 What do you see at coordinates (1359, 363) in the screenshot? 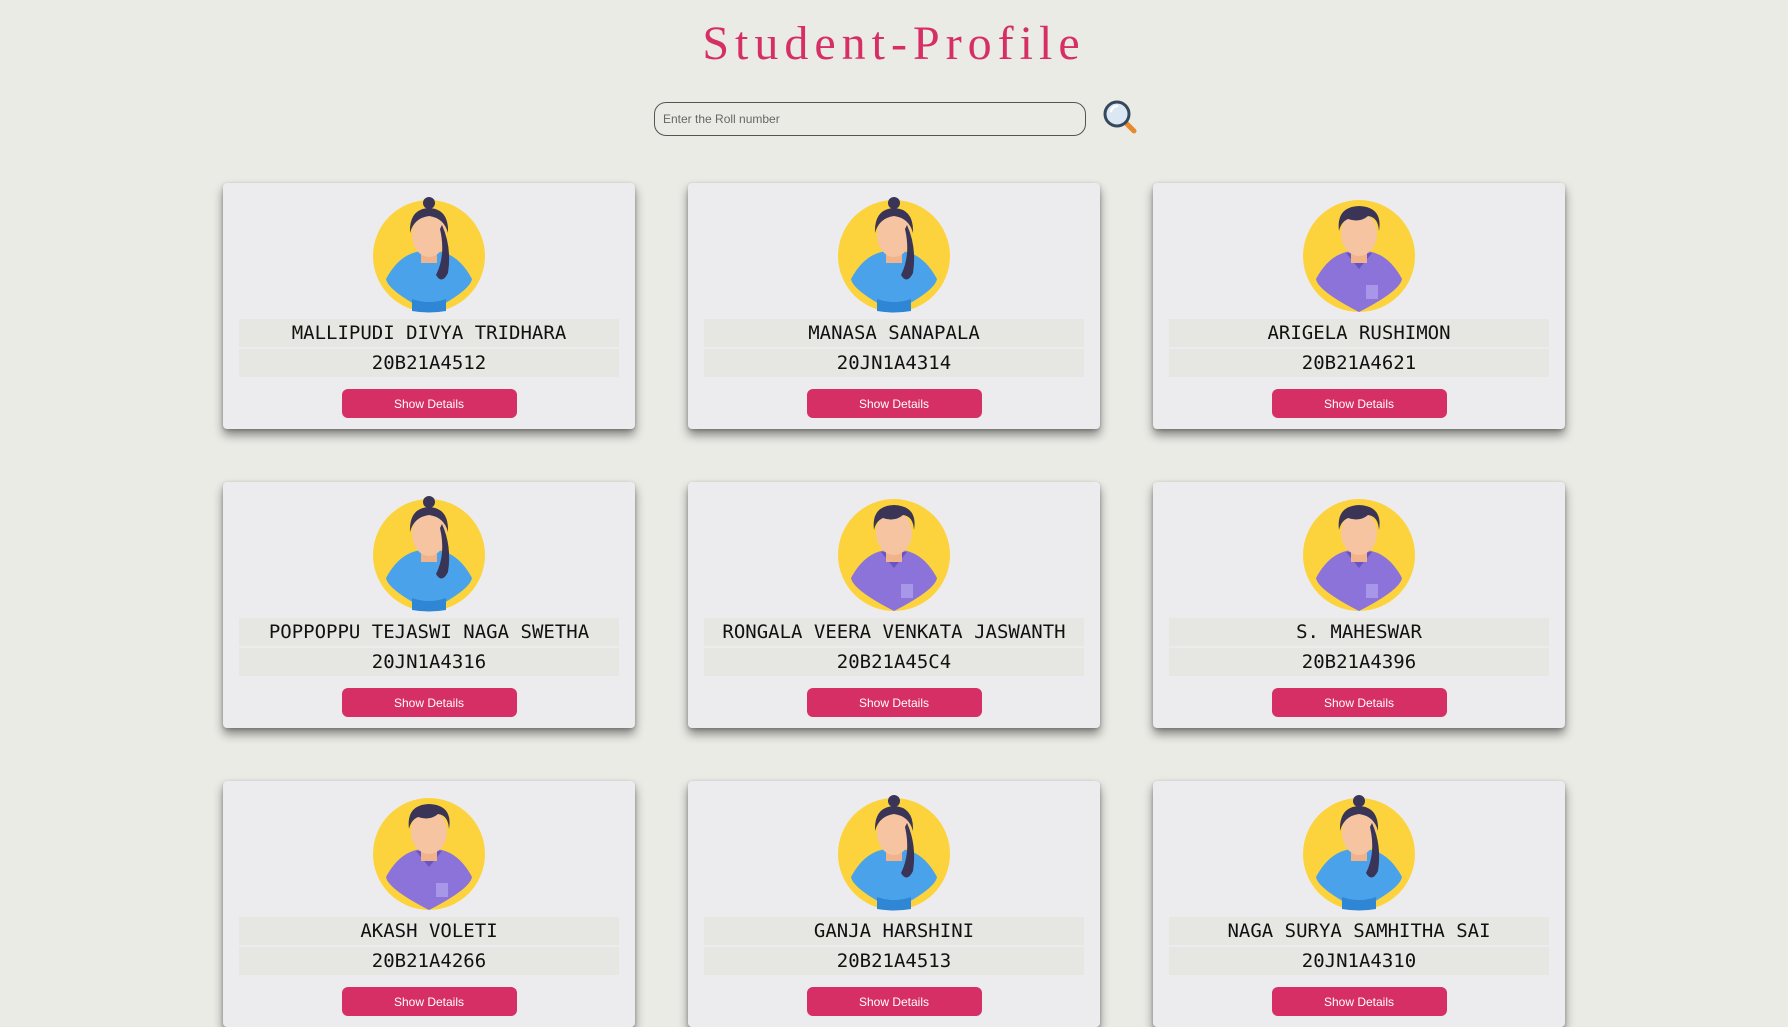
I see `student-roll-number: 20B21A4621` at bounding box center [1359, 363].